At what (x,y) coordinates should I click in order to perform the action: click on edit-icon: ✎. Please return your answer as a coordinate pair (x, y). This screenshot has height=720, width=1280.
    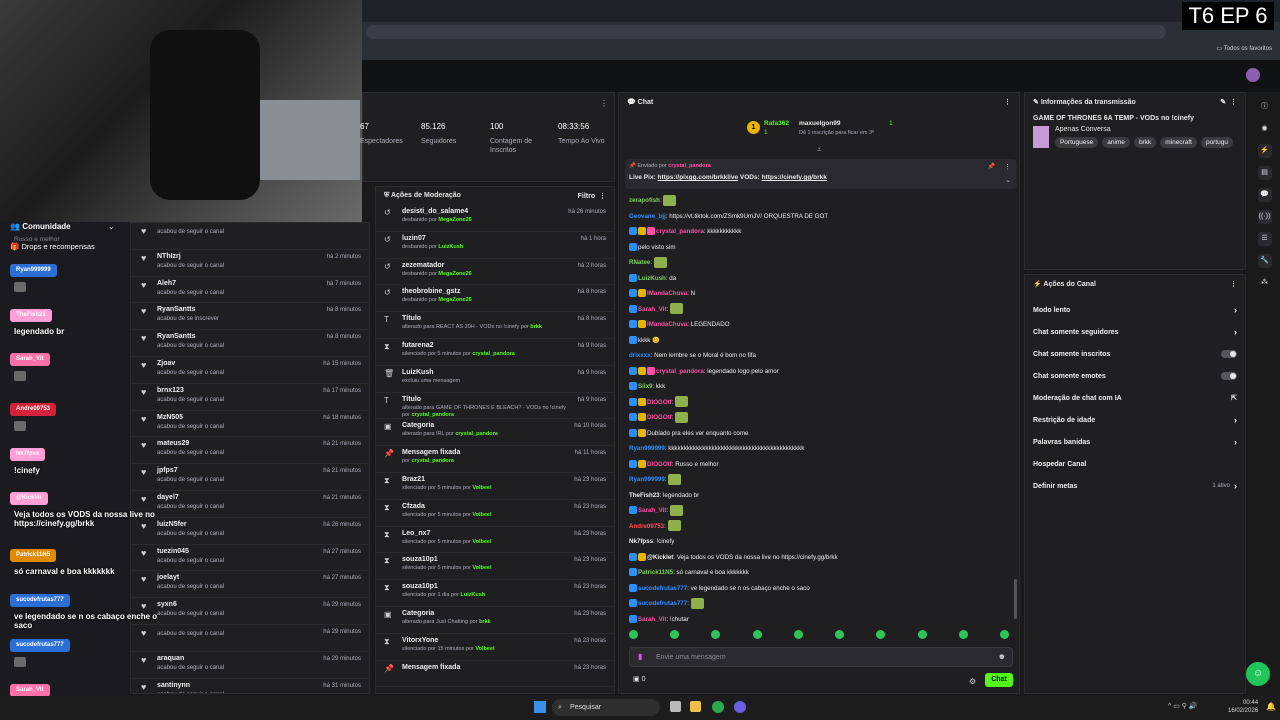
    Looking at the image, I should click on (1223, 102).